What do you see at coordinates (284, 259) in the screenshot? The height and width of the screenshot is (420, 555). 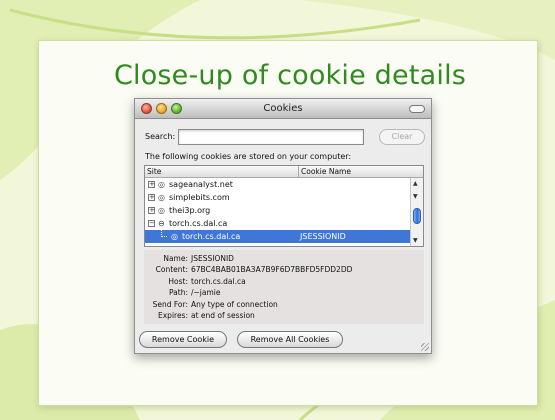 I see `detail-row-name: Name: JSESSIONID` at bounding box center [284, 259].